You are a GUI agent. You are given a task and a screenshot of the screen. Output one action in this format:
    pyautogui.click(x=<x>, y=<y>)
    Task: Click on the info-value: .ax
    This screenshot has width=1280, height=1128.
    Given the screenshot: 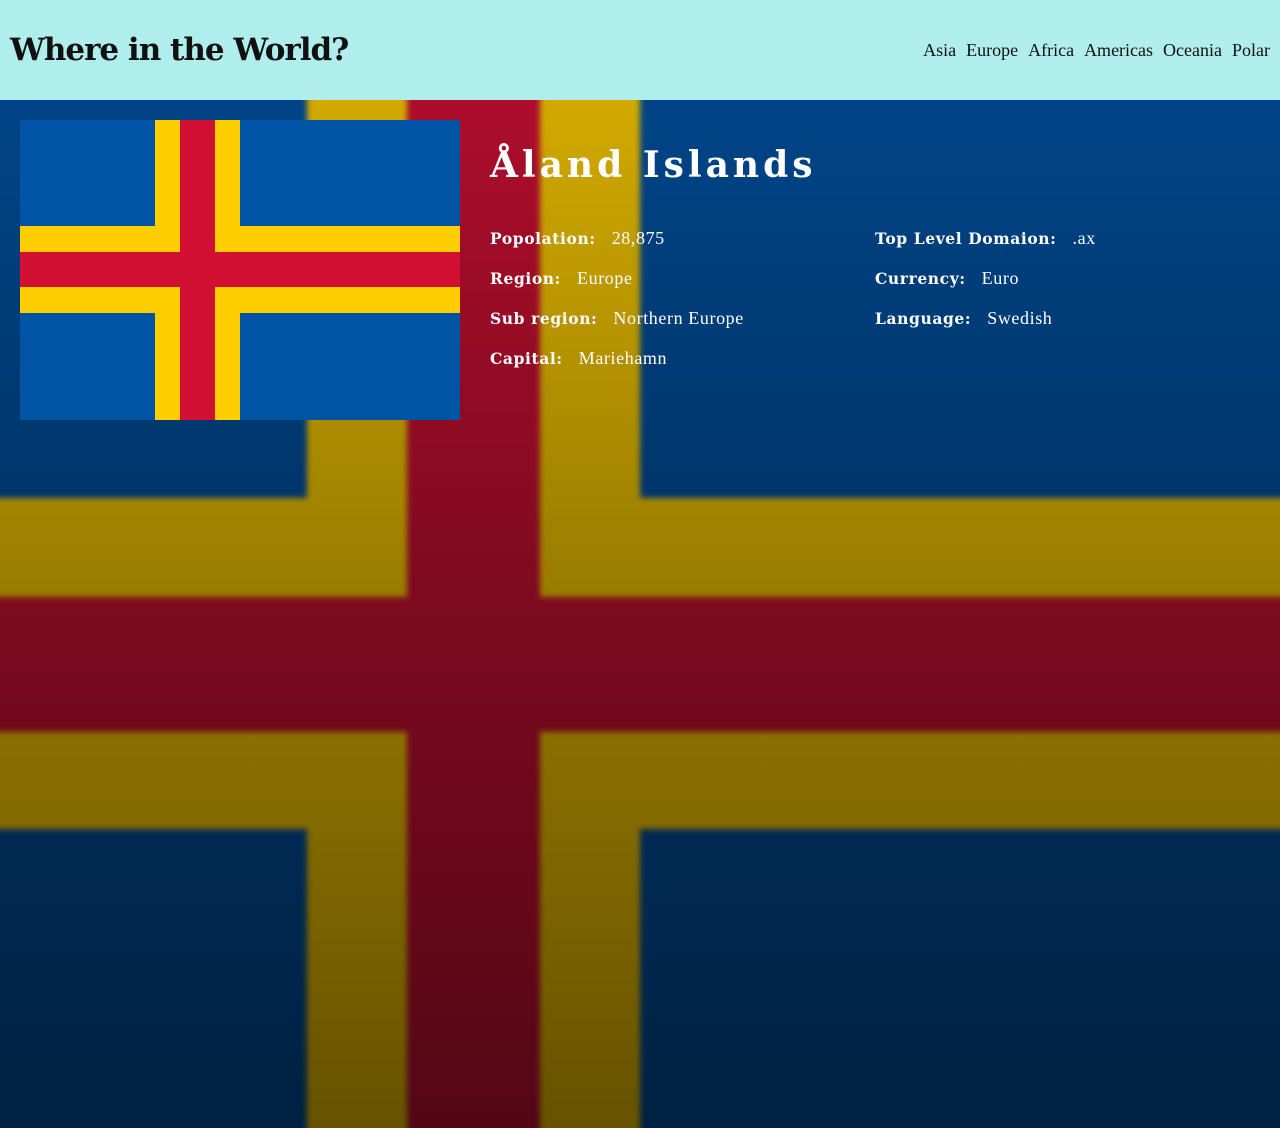 What is the action you would take?
    pyautogui.click(x=1084, y=238)
    